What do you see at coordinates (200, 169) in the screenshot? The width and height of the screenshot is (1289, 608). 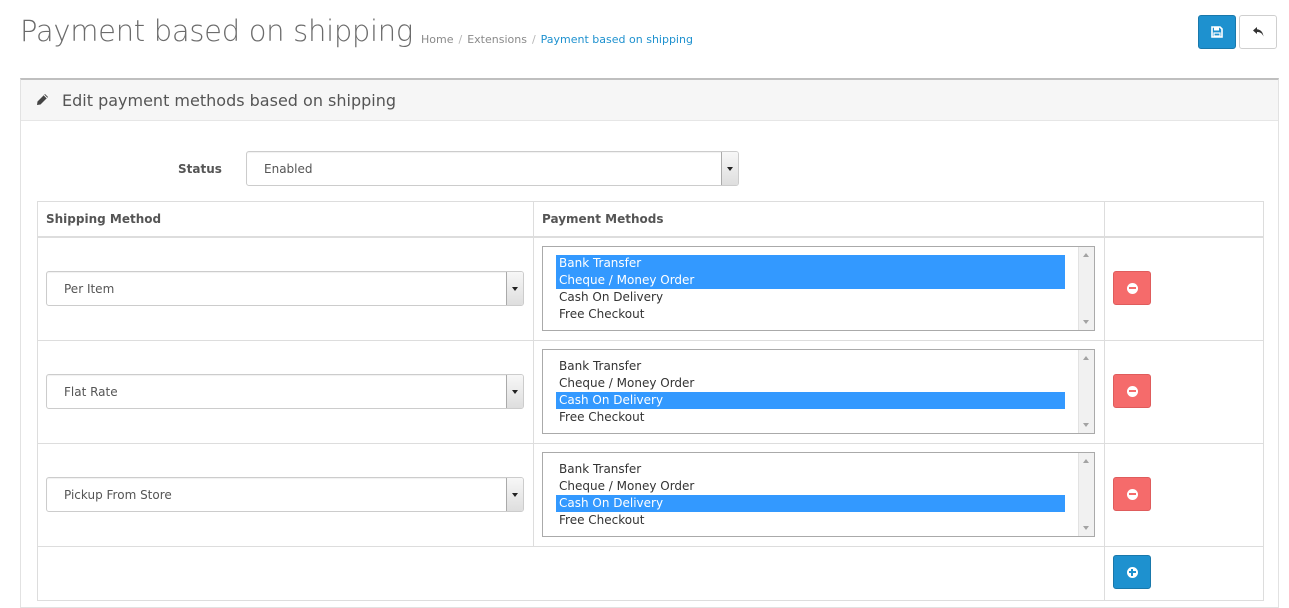 I see `status-label: Status` at bounding box center [200, 169].